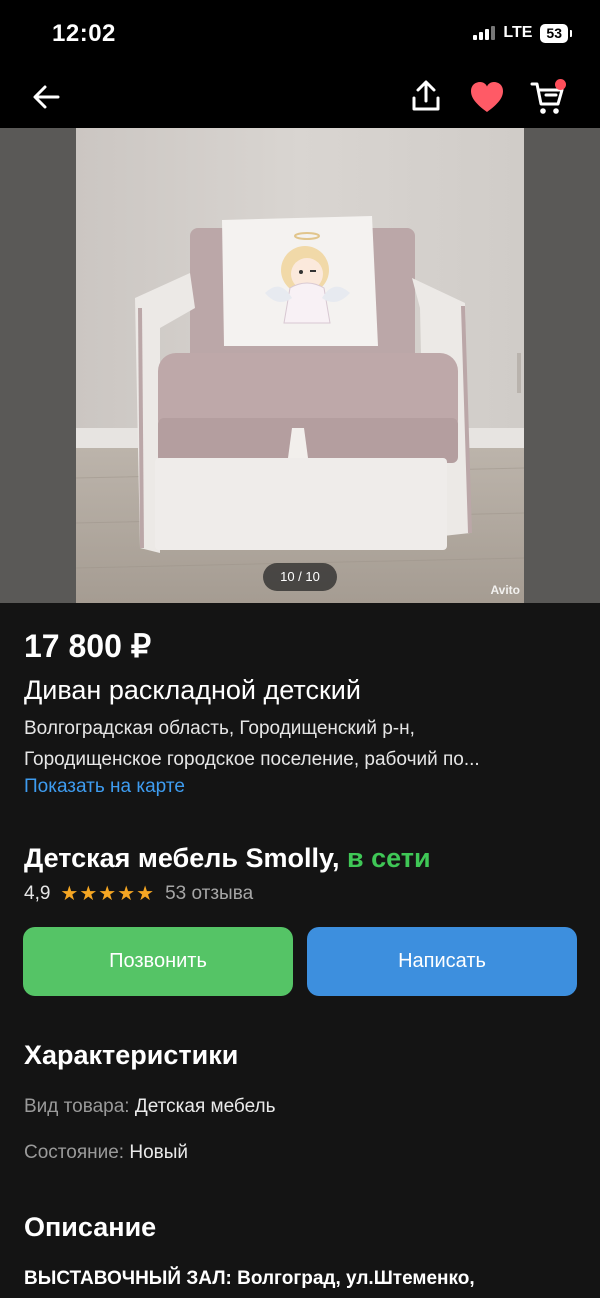 The width and height of the screenshot is (600, 1298). Describe the element at coordinates (548, 97) in the screenshot. I see `cart-button` at that location.